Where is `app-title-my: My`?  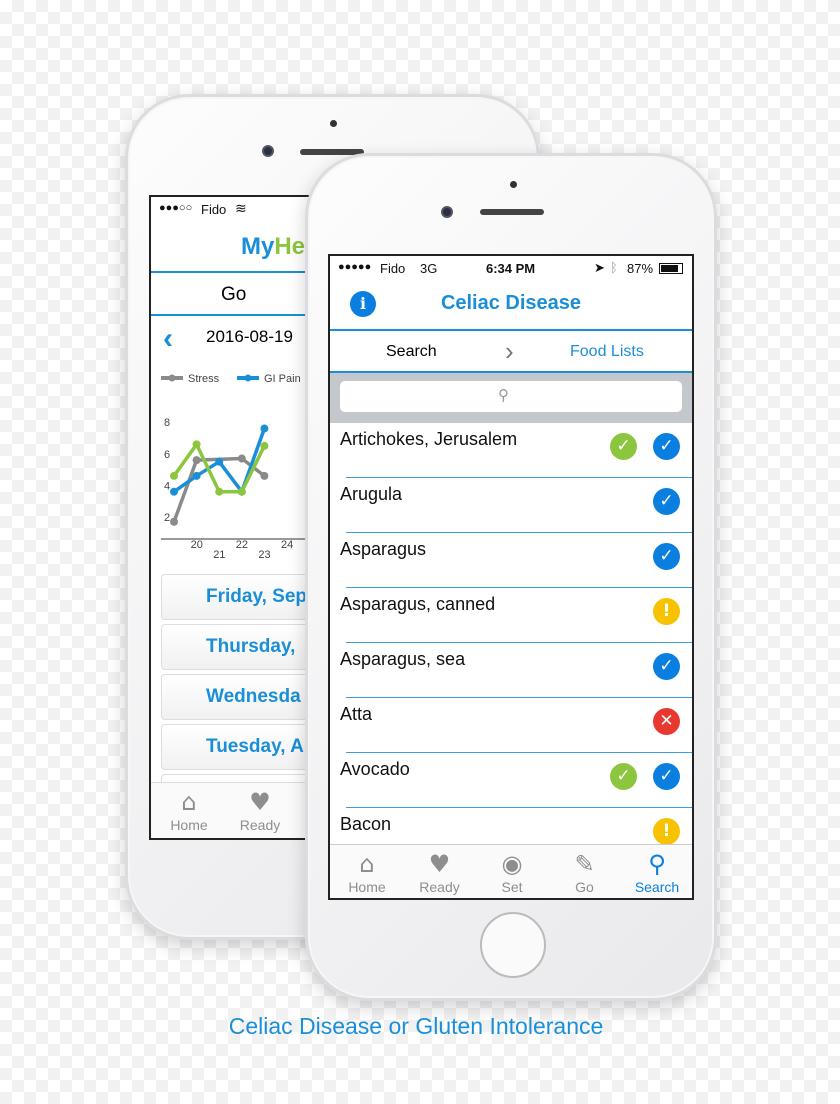
app-title-my: My is located at coordinates (258, 246).